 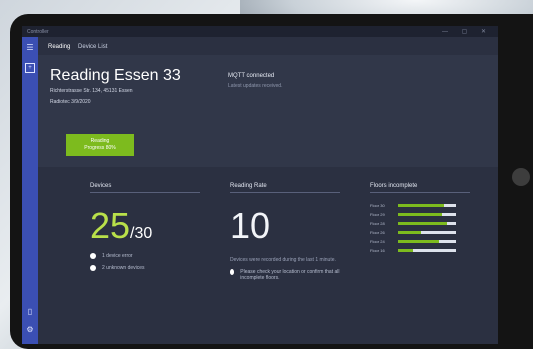 What do you see at coordinates (115, 75) in the screenshot?
I see `page-title: Reading Essen 33` at bounding box center [115, 75].